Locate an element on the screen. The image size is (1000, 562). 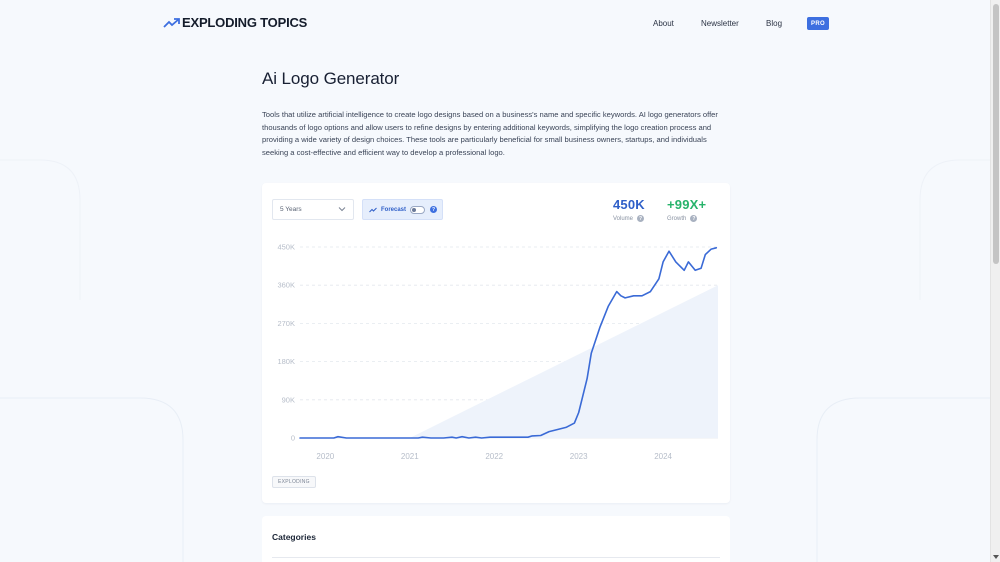
main-nav: About Newsletter Blog is located at coordinates (495, 24).